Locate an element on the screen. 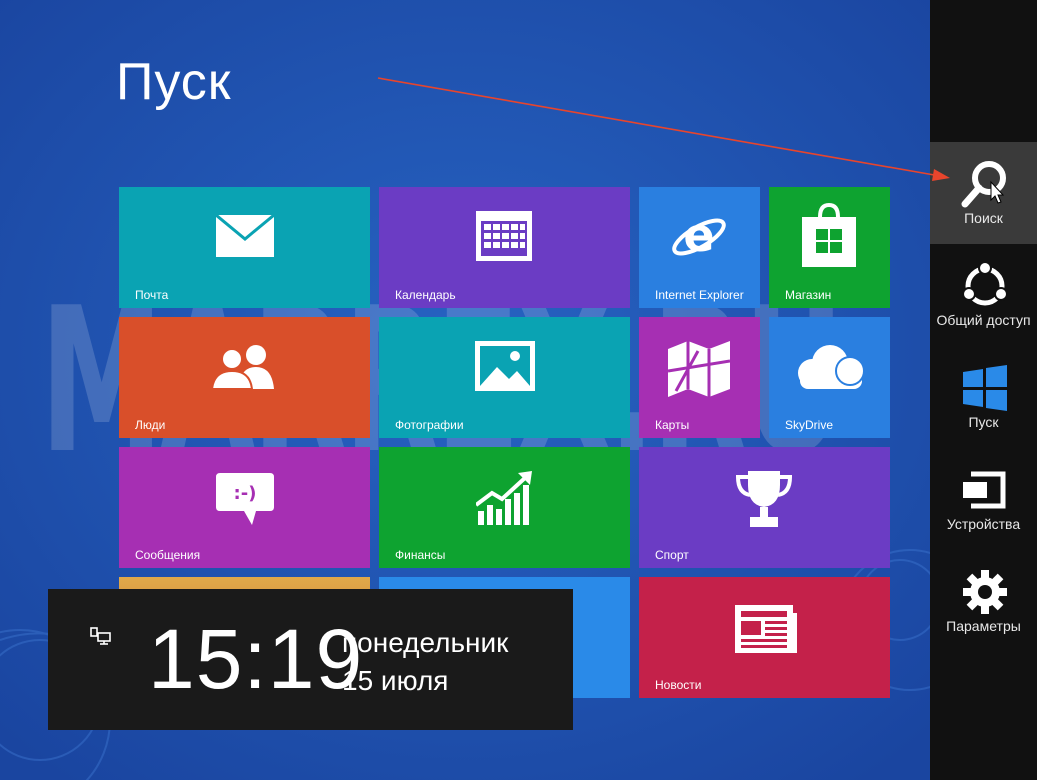 The width and height of the screenshot is (1037, 780). tile-skydrive: SkyDrive is located at coordinates (829, 377).